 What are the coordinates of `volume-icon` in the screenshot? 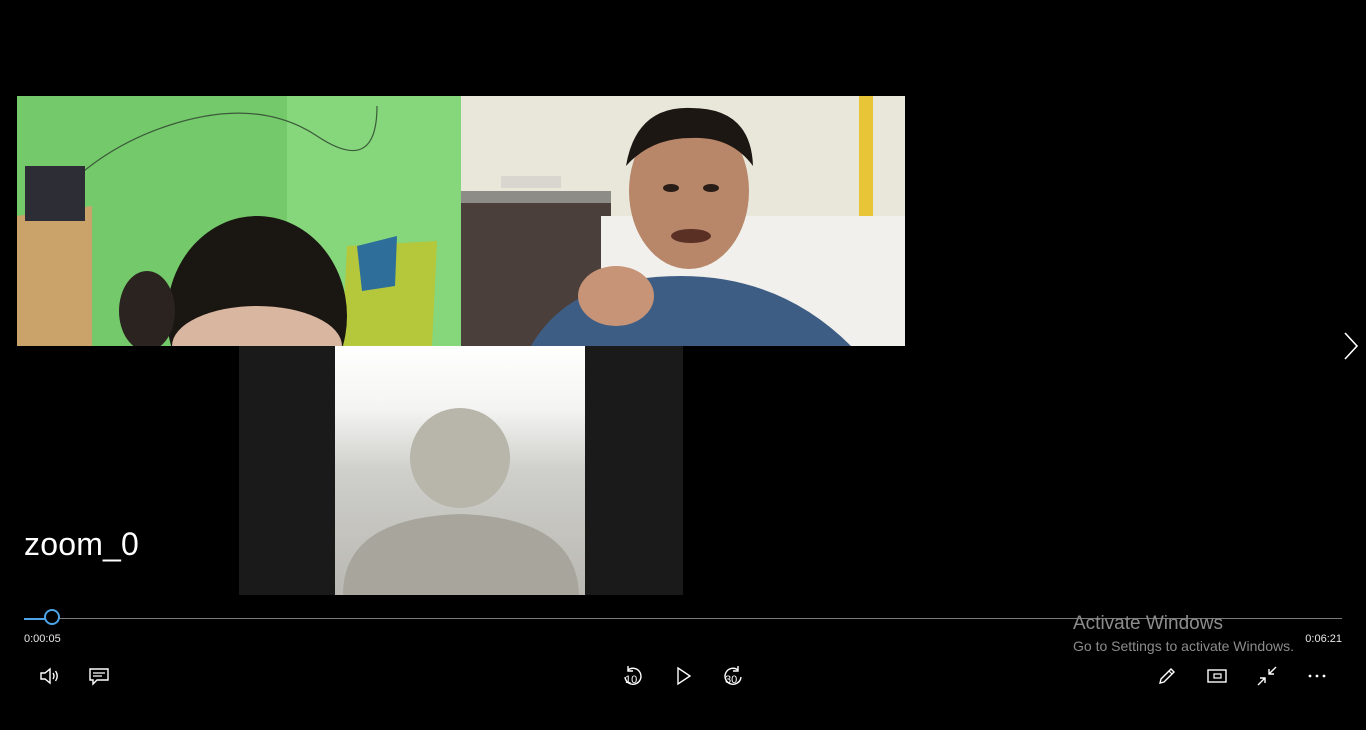 It's located at (49, 676).